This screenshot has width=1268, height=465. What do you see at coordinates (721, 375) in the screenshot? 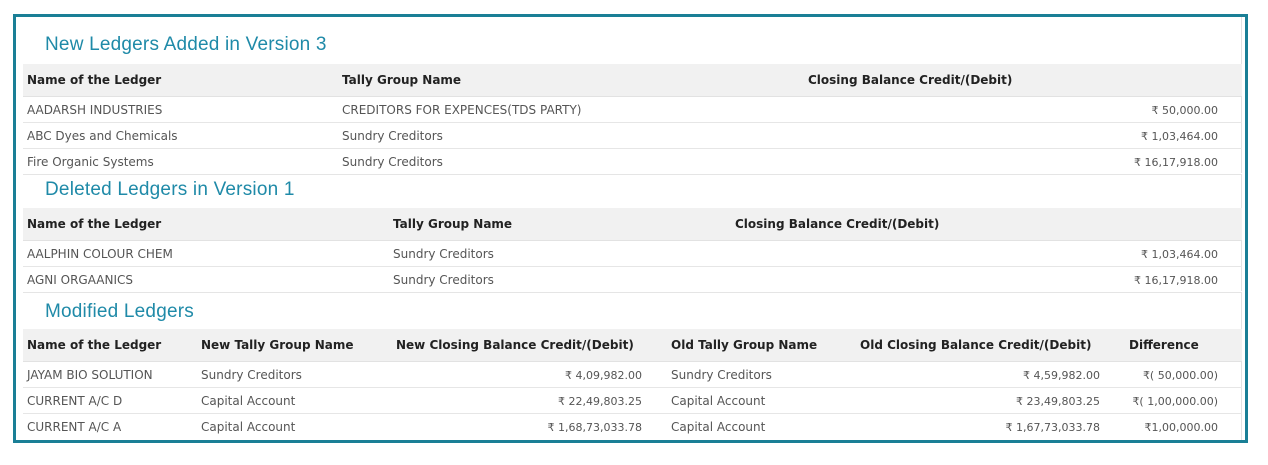
I see `old-group-name: Sundry Creditors` at bounding box center [721, 375].